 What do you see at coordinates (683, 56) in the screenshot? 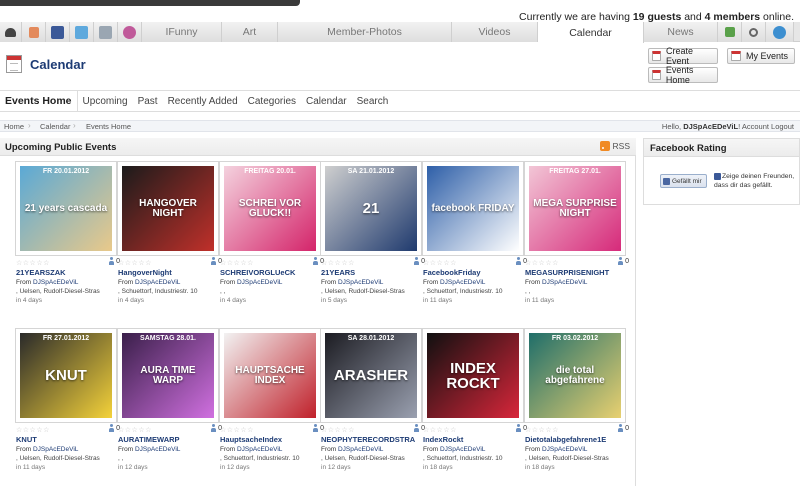
I see `create-event-button: Create Event` at bounding box center [683, 56].